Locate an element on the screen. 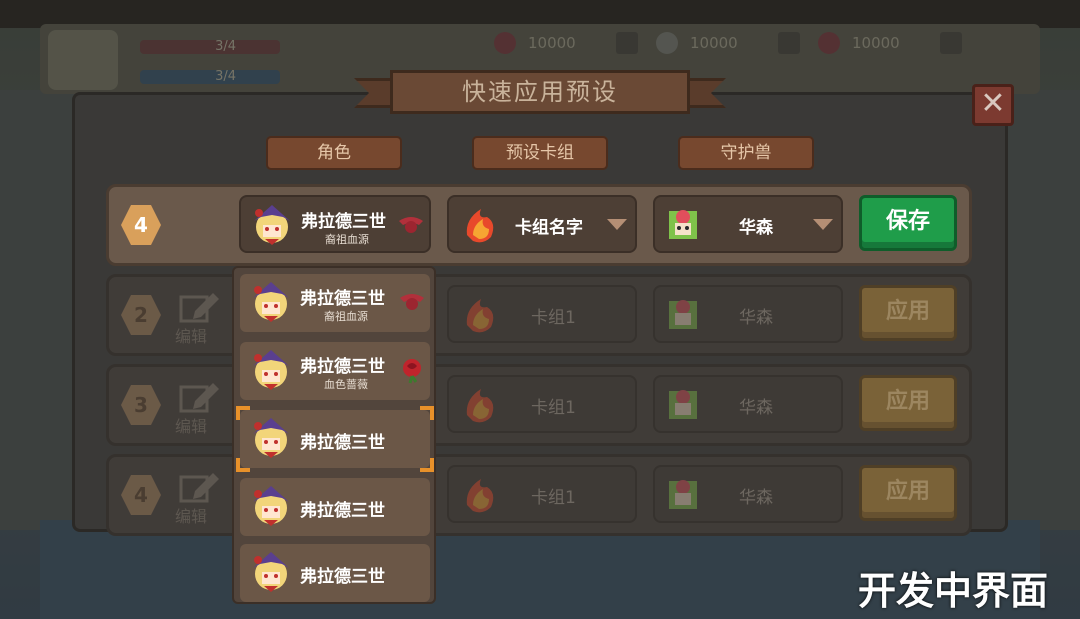 This screenshot has height=619, width=1080. deck-name: 卡组名字 is located at coordinates (549, 228).